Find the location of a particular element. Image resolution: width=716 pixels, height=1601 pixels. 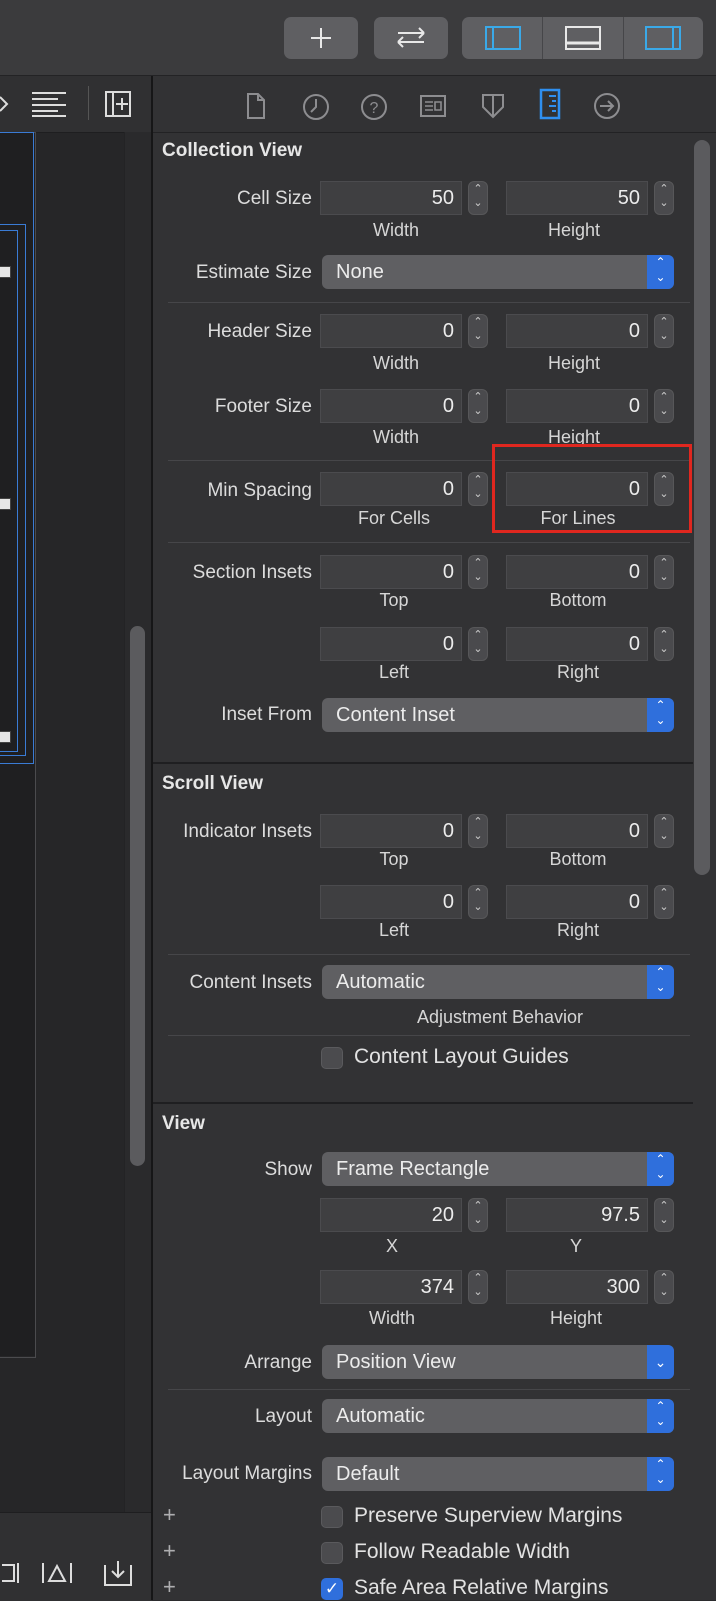

y-field: 97.5 is located at coordinates (577, 1215).